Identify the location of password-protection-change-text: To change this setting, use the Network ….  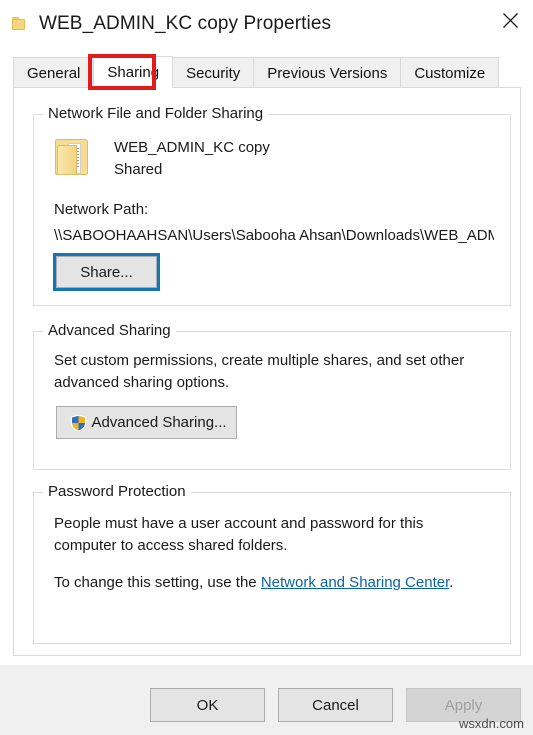
(274, 583).